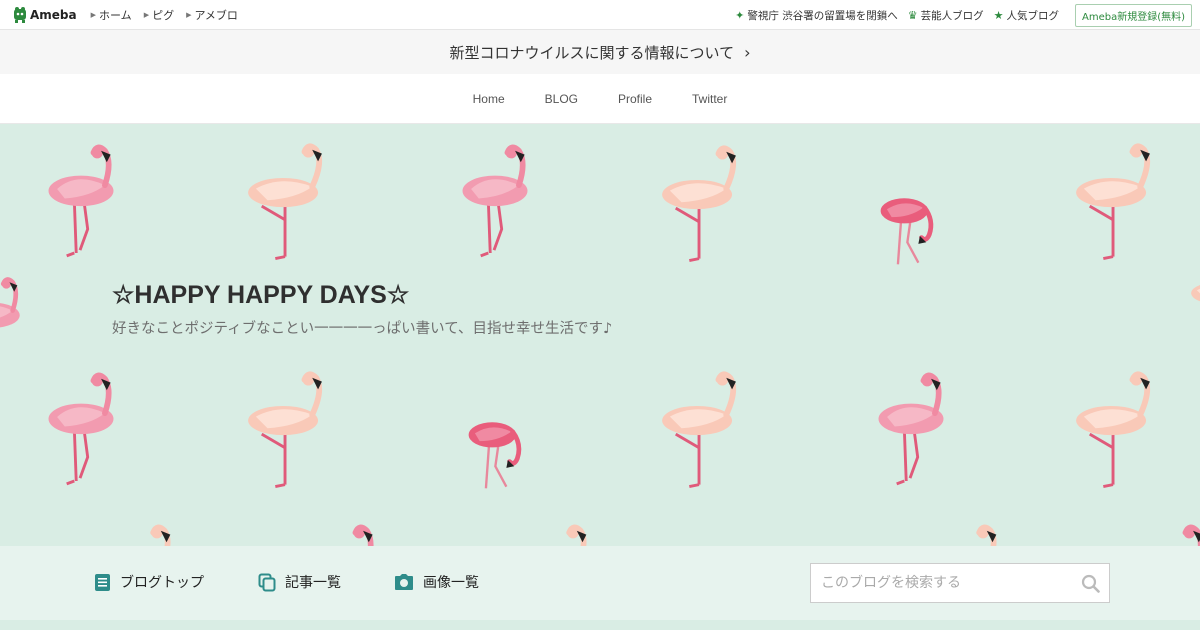  I want to click on ameba-logo-icon, so click(20, 15).